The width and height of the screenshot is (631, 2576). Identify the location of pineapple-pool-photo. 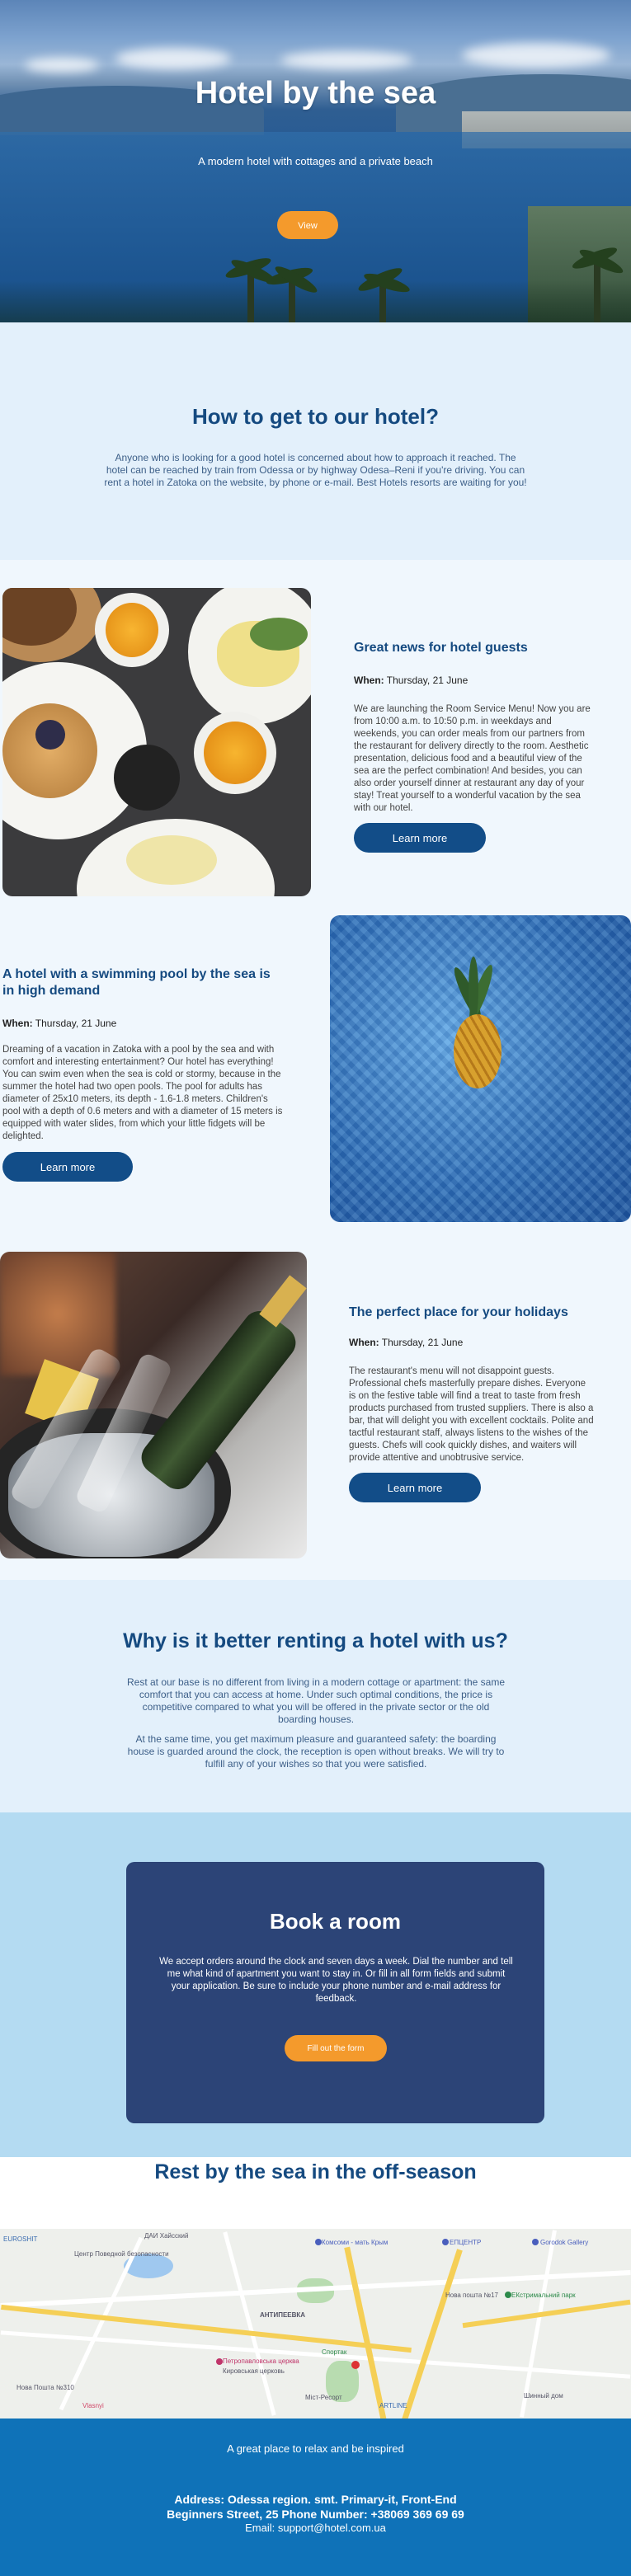
(480, 1068).